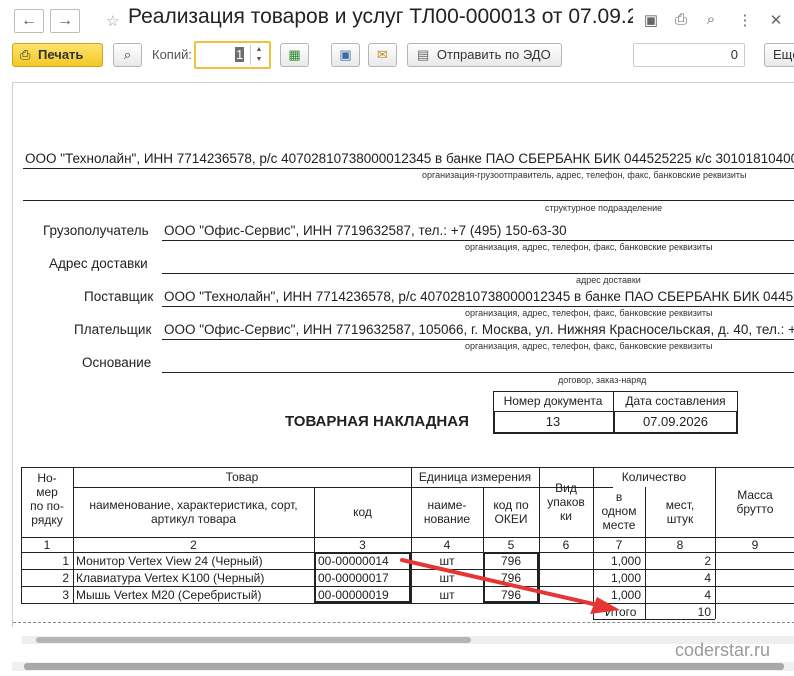  What do you see at coordinates (253, 640) in the screenshot?
I see `inner-scrollbar-thumb` at bounding box center [253, 640].